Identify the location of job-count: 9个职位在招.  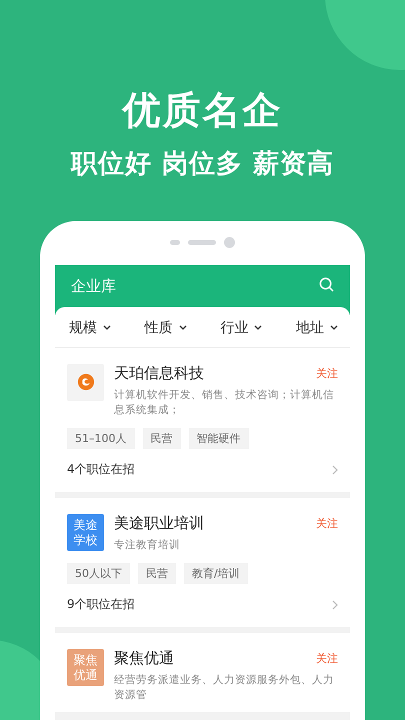
(101, 605).